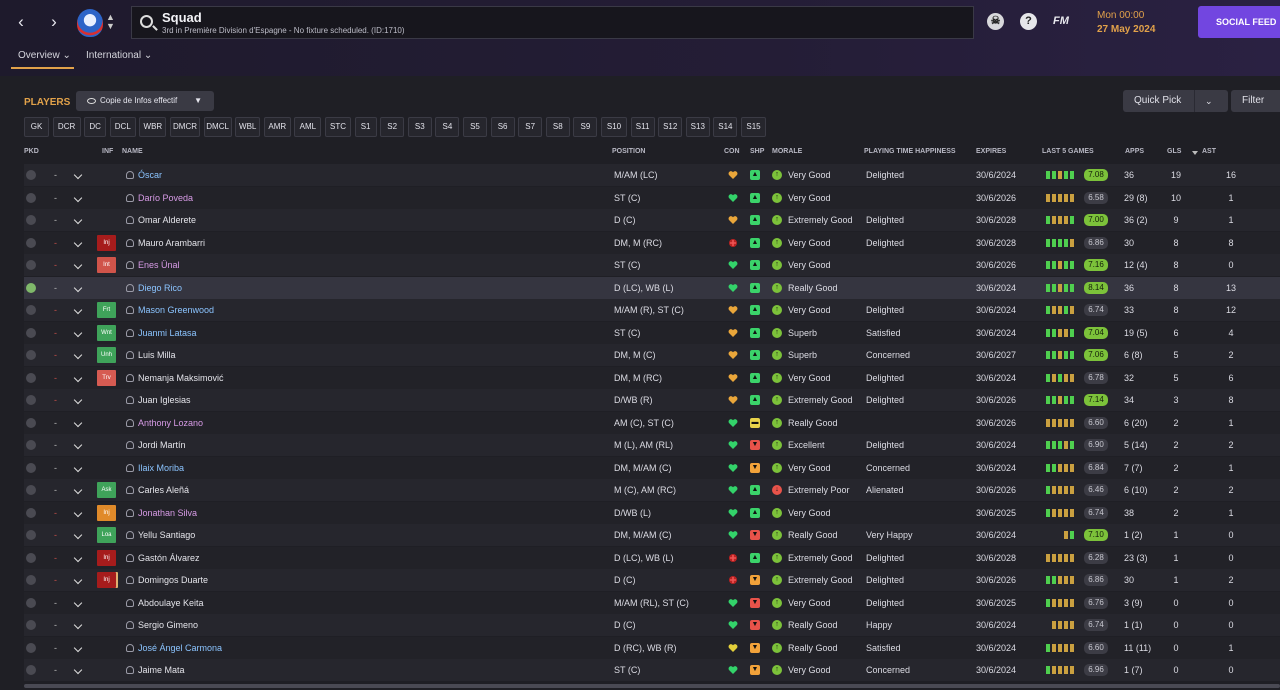 The image size is (1280, 690). What do you see at coordinates (31, 151) in the screenshot?
I see `col-pkd: PKD` at bounding box center [31, 151].